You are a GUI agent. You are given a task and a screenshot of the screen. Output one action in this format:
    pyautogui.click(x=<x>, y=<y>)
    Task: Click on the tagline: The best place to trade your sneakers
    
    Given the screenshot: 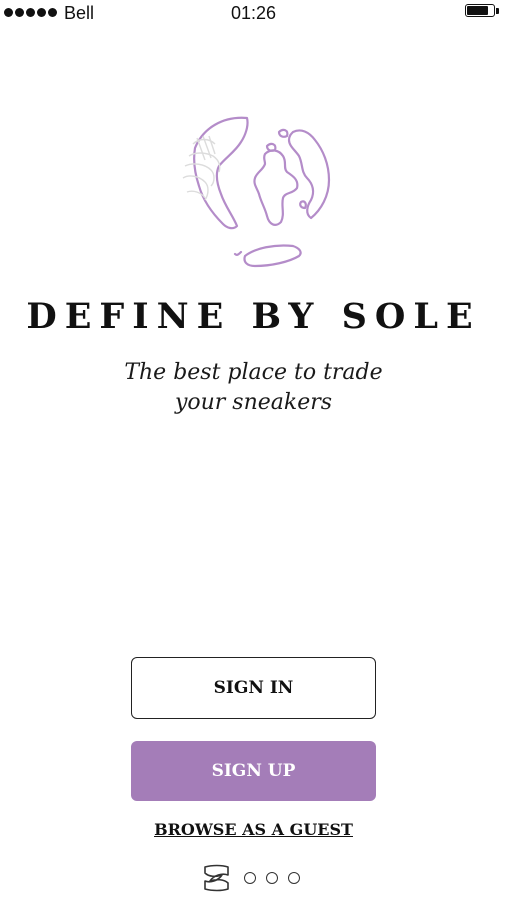 What is the action you would take?
    pyautogui.click(x=253, y=388)
    